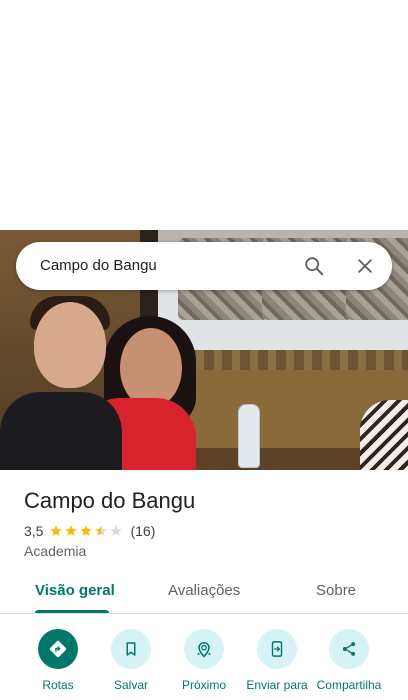 This screenshot has height=700, width=408. I want to click on nearby-button: Próximo, so click(204, 664).